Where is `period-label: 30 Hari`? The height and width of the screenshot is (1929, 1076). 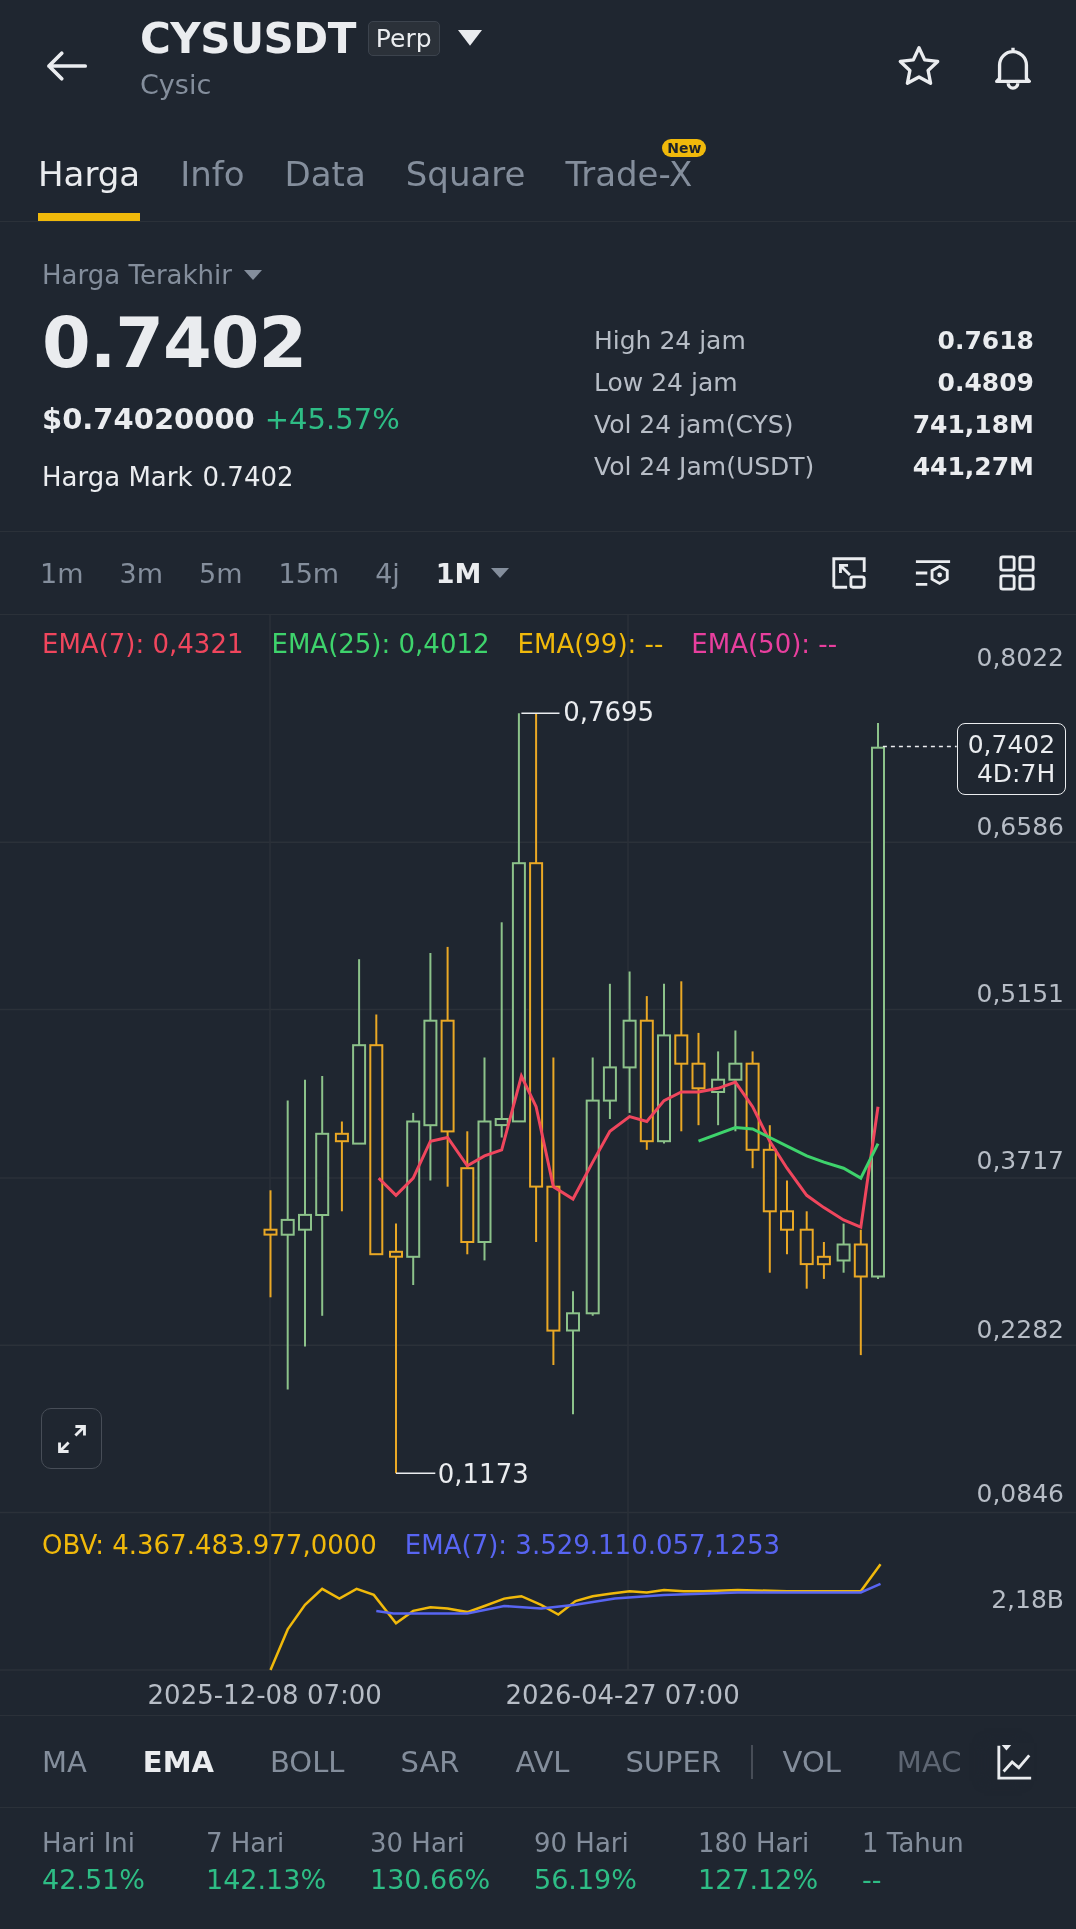
period-label: 30 Hari is located at coordinates (418, 1843).